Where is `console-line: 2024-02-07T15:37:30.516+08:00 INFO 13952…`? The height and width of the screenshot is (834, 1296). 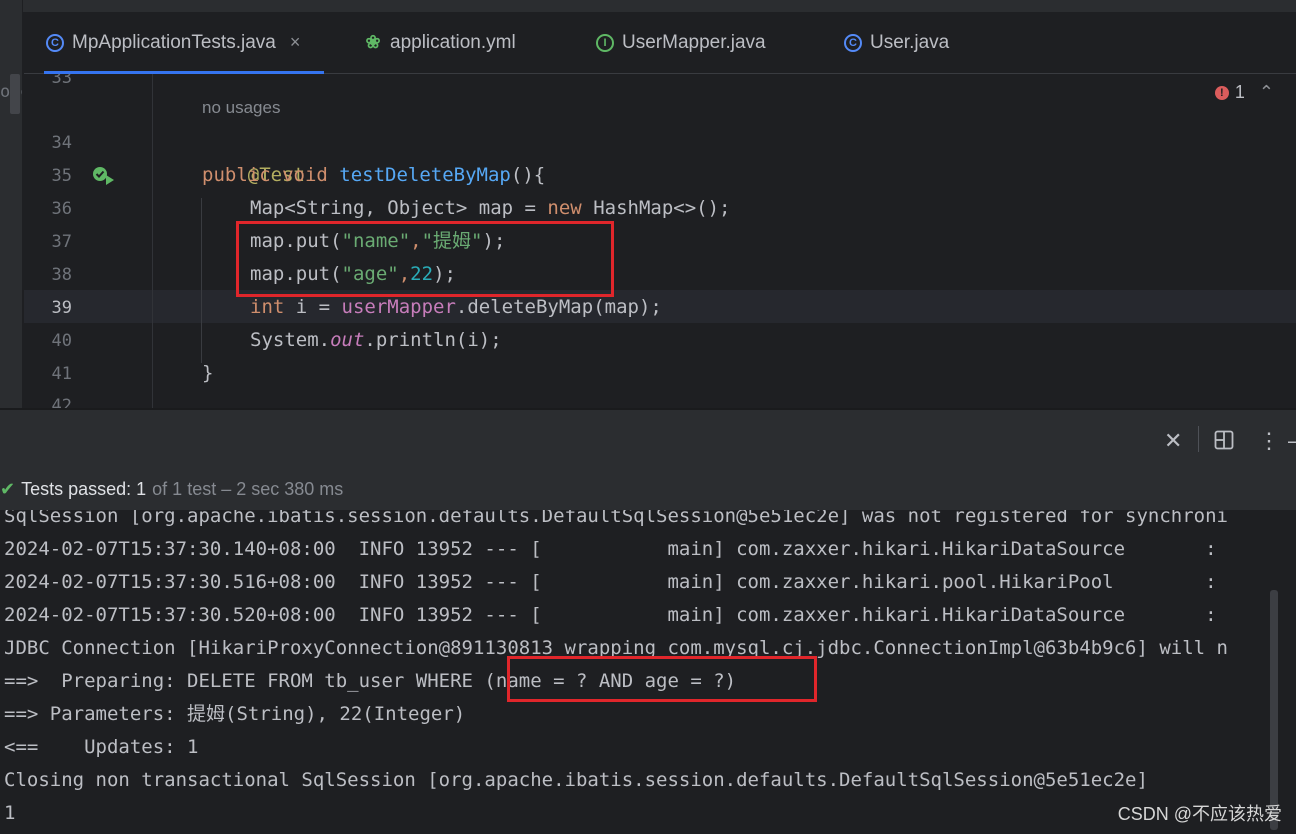 console-line: 2024-02-07T15:37:30.516+08:00 INFO 13952… is located at coordinates (610, 582).